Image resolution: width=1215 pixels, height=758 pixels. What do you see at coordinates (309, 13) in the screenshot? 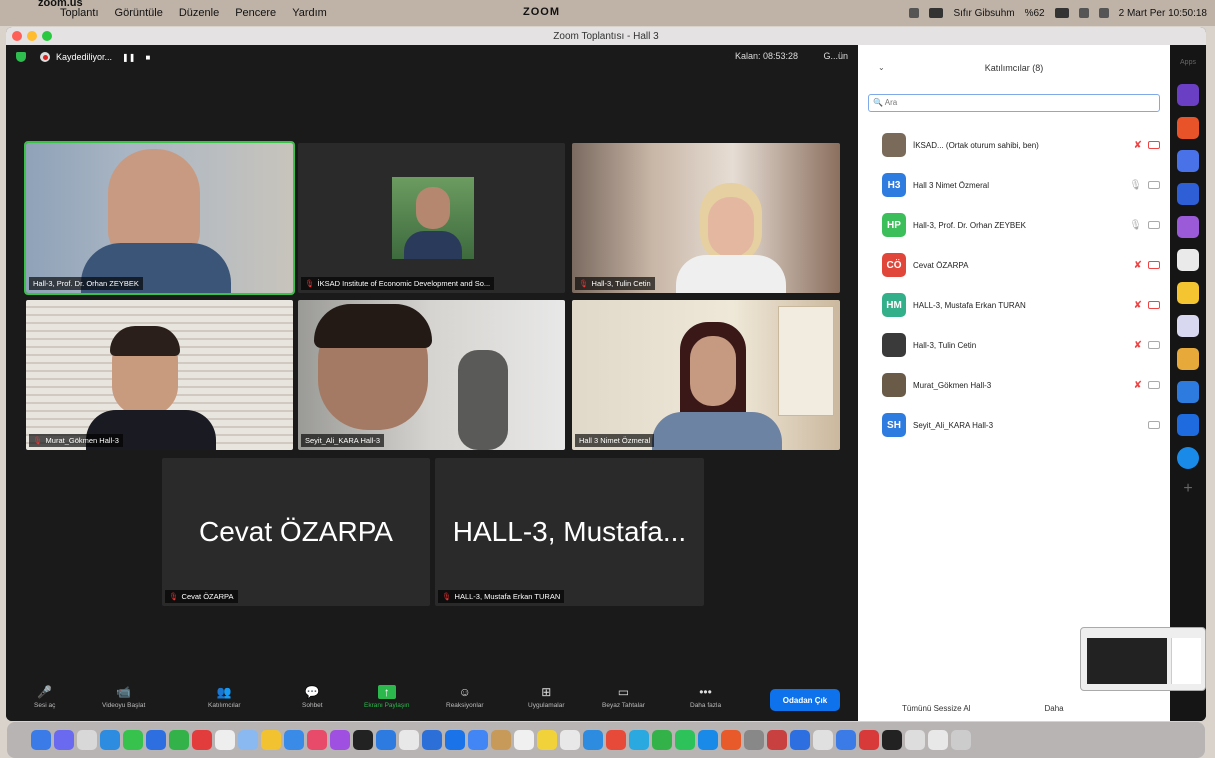
I see `menu-help: Yardım` at bounding box center [309, 13].